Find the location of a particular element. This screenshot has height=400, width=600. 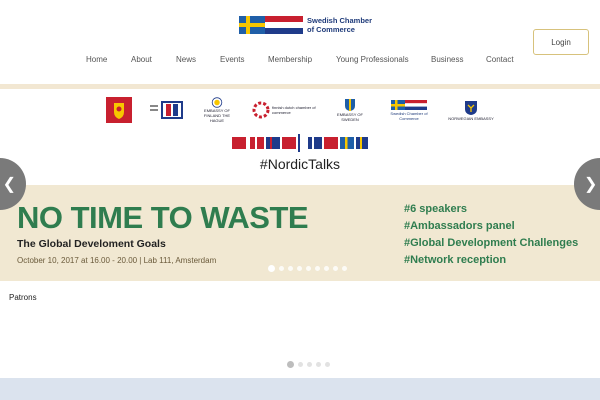

login-button: Login is located at coordinates (561, 42).